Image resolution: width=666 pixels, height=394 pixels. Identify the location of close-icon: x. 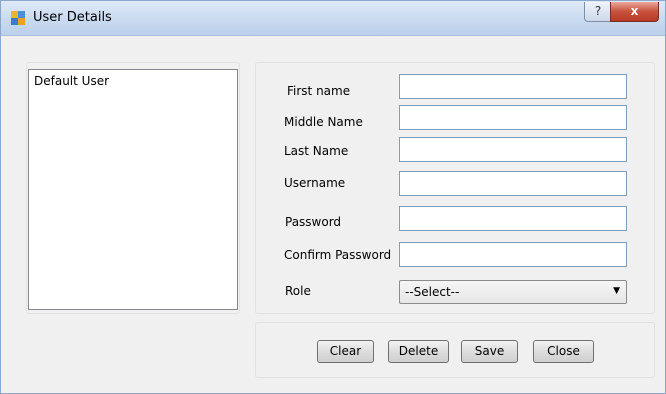
(634, 11).